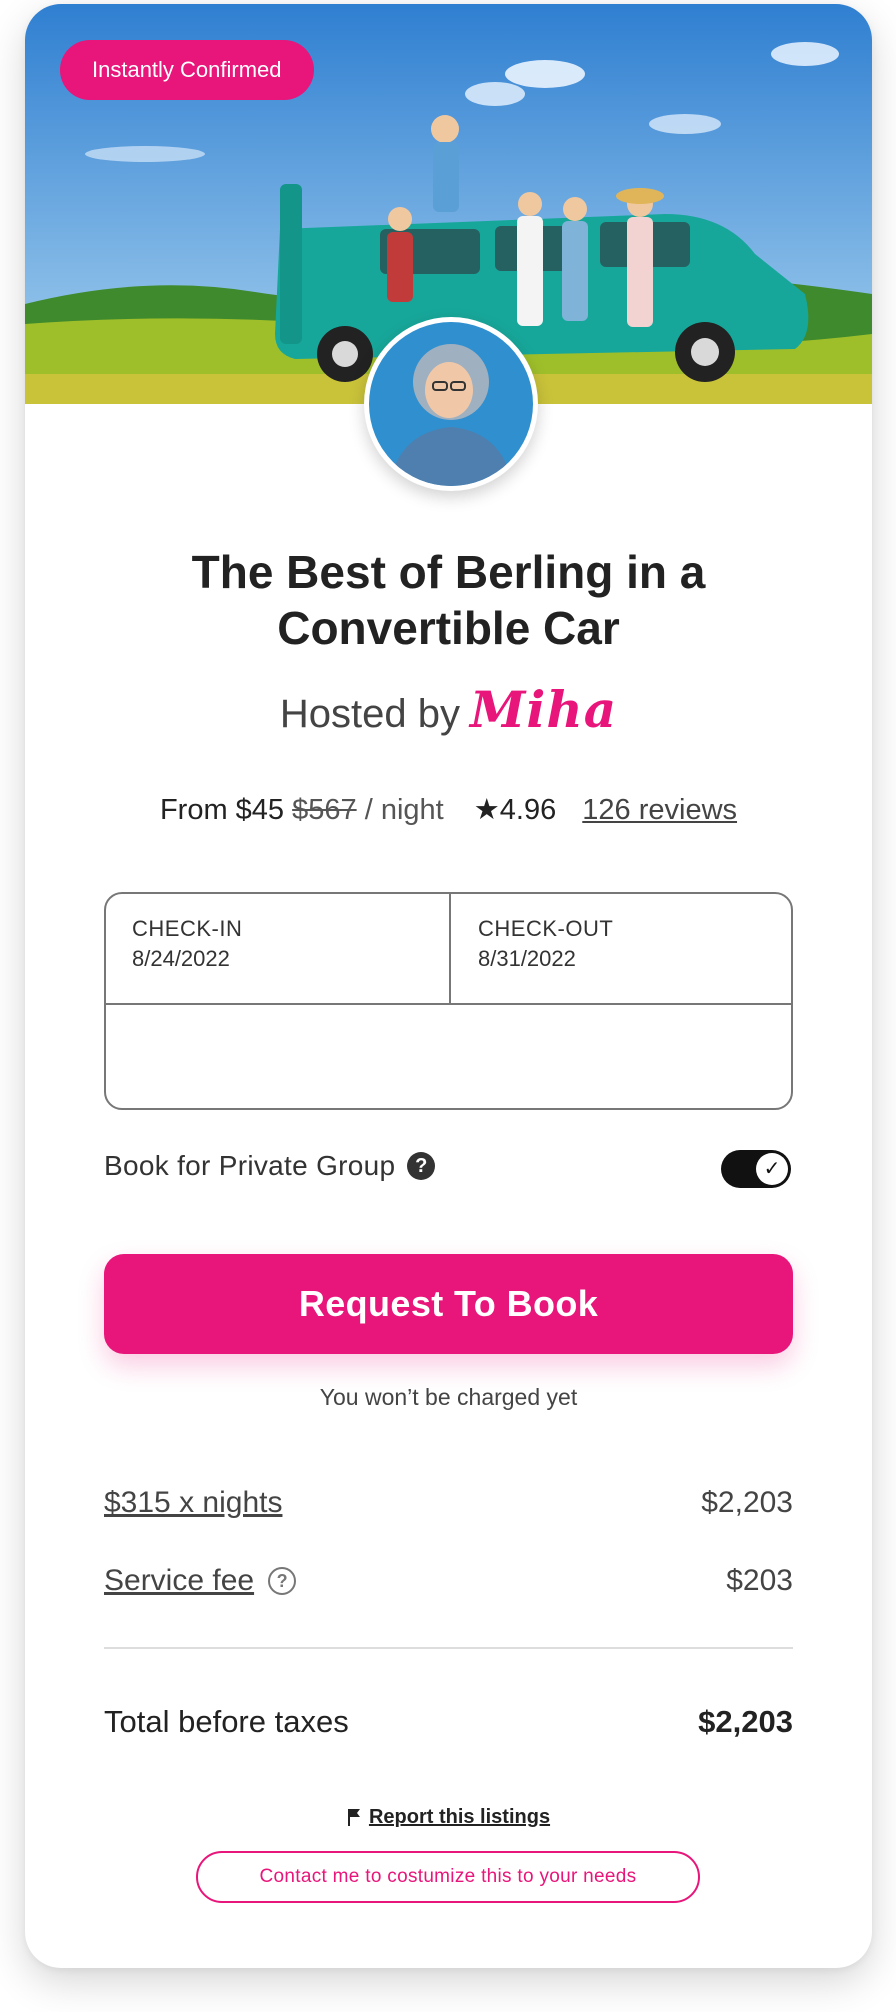 The height and width of the screenshot is (2012, 896). Describe the element at coordinates (759, 1580) in the screenshot. I see `service-fee-amount: $203` at that location.